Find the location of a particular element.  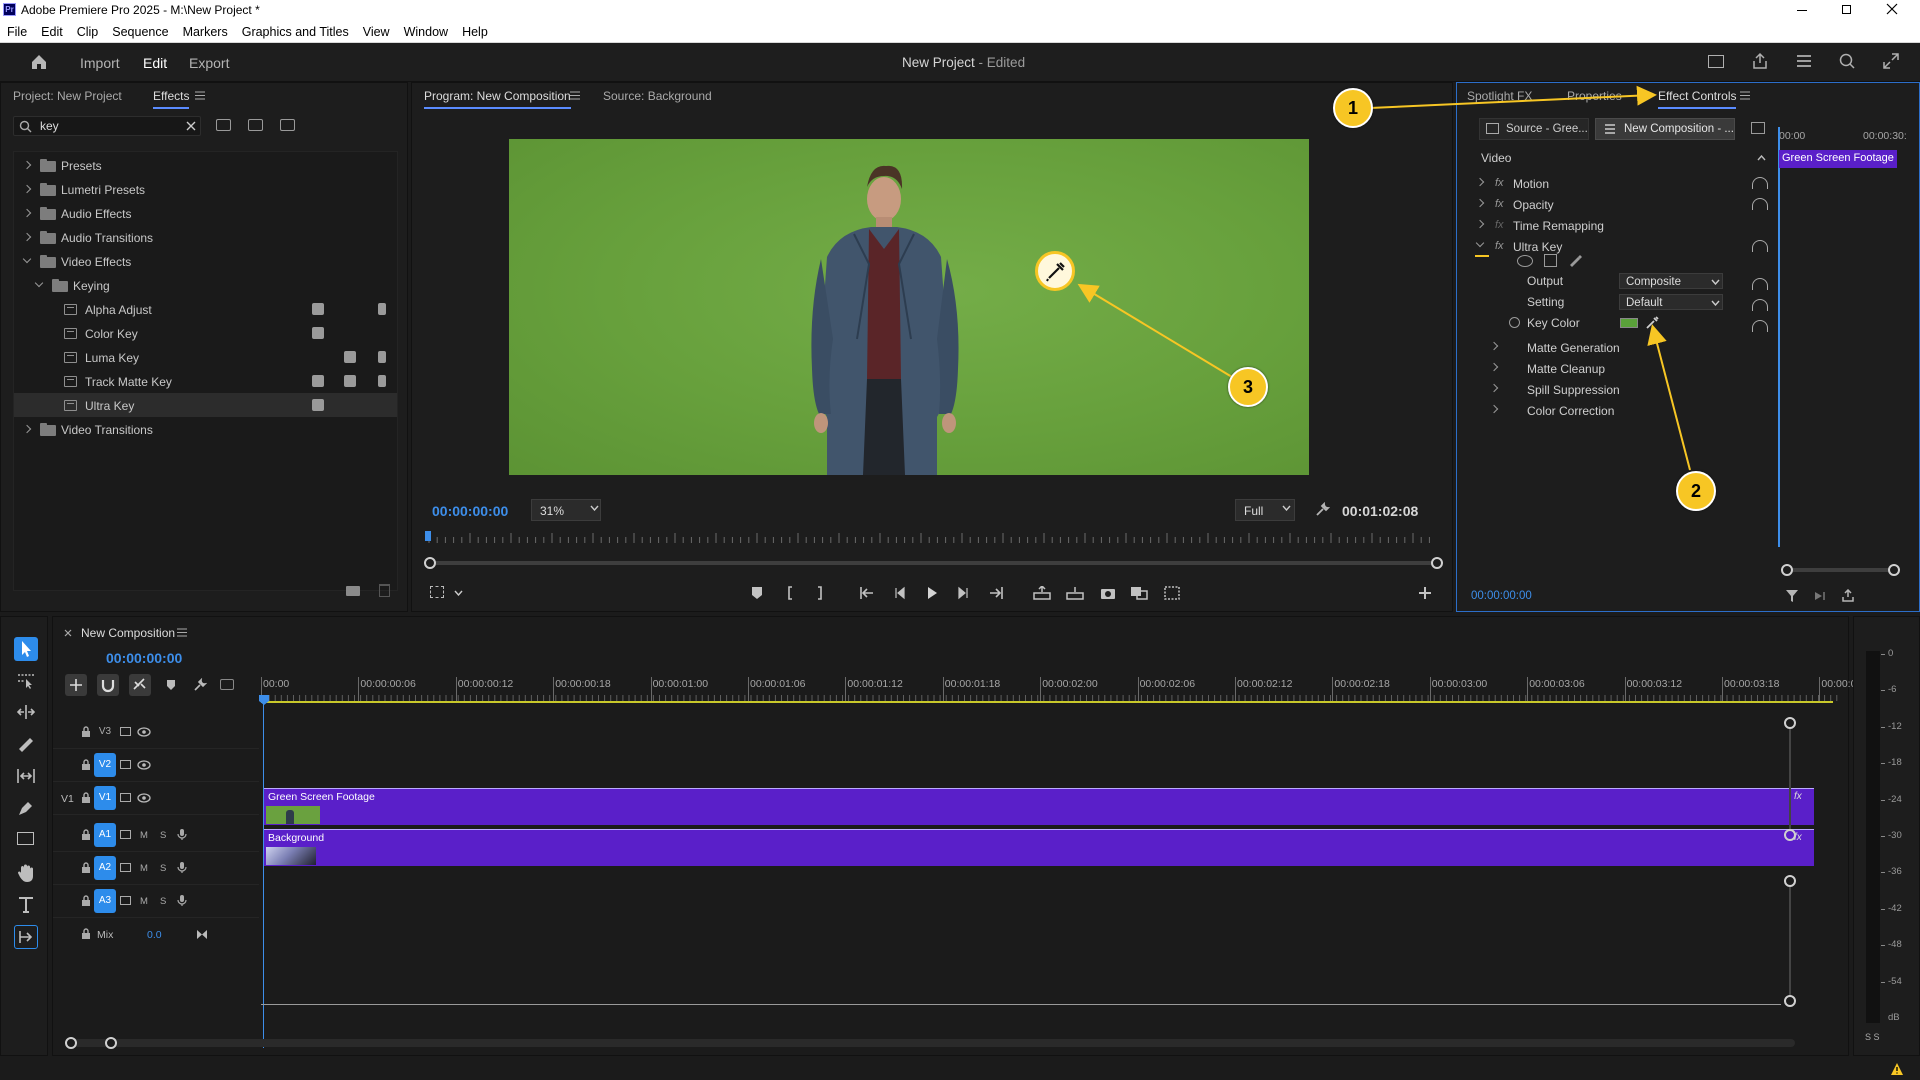

ripple-edit-tool-icon is located at coordinates (26, 712).